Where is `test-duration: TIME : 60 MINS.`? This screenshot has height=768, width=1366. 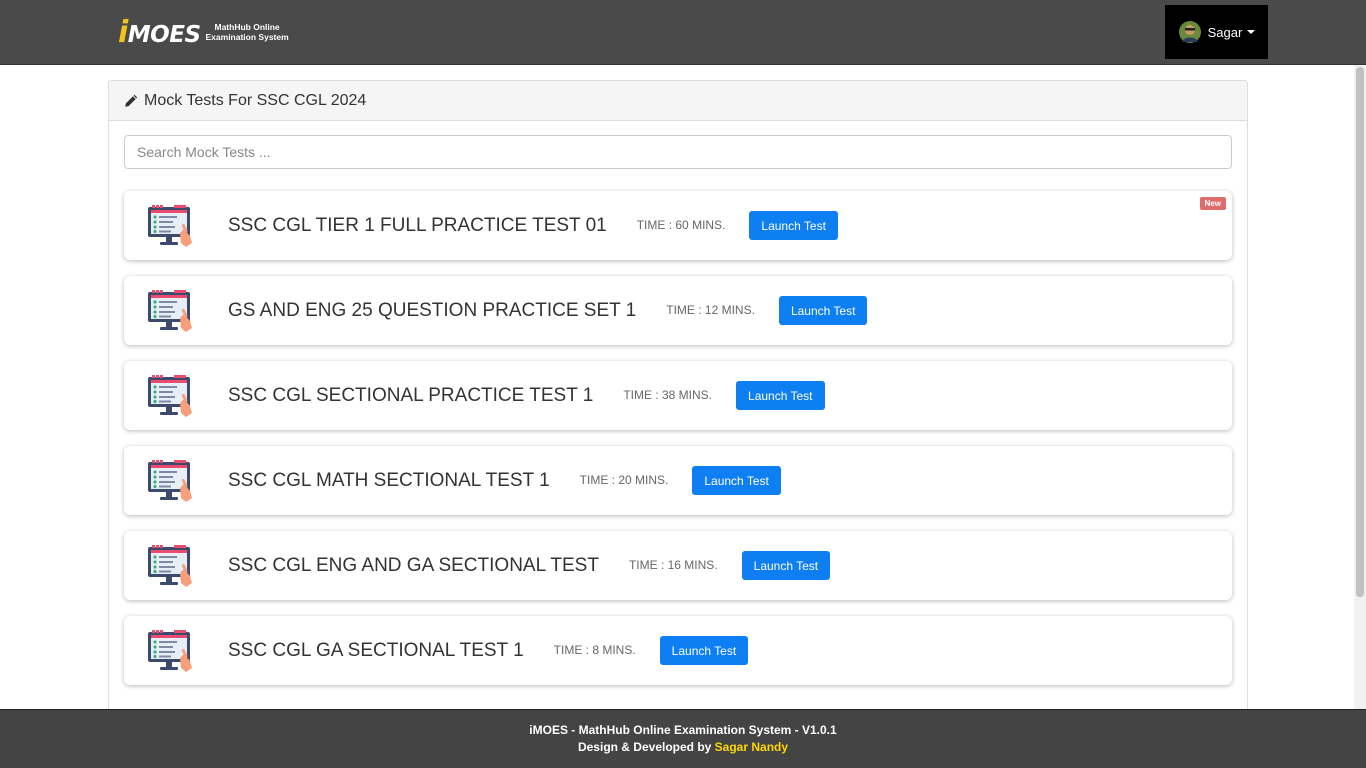 test-duration: TIME : 60 MINS. is located at coordinates (681, 224).